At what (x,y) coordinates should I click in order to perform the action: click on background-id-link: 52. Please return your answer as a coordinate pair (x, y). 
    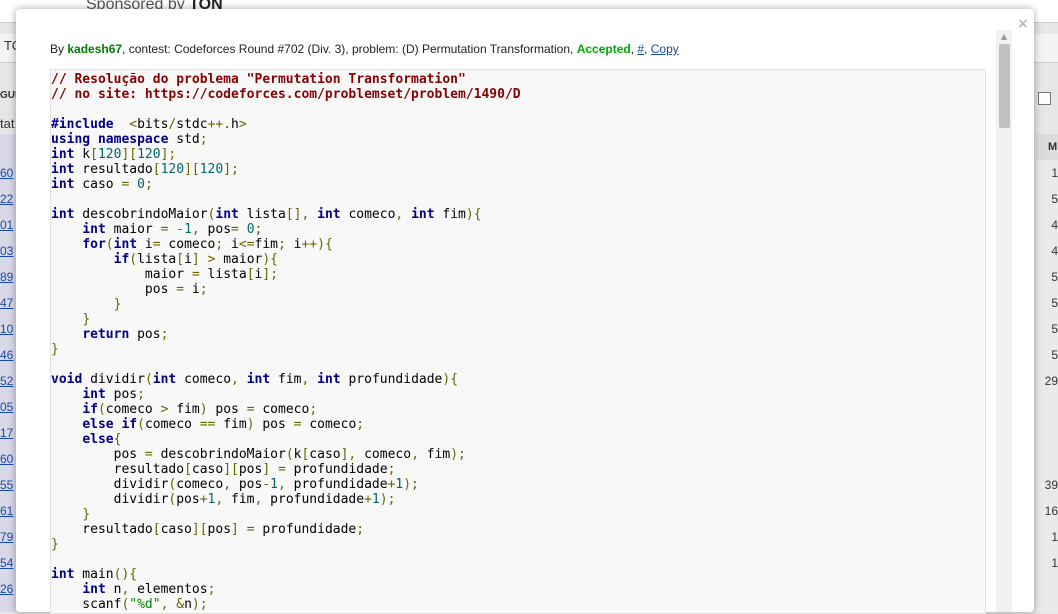
    Looking at the image, I should click on (8, 385).